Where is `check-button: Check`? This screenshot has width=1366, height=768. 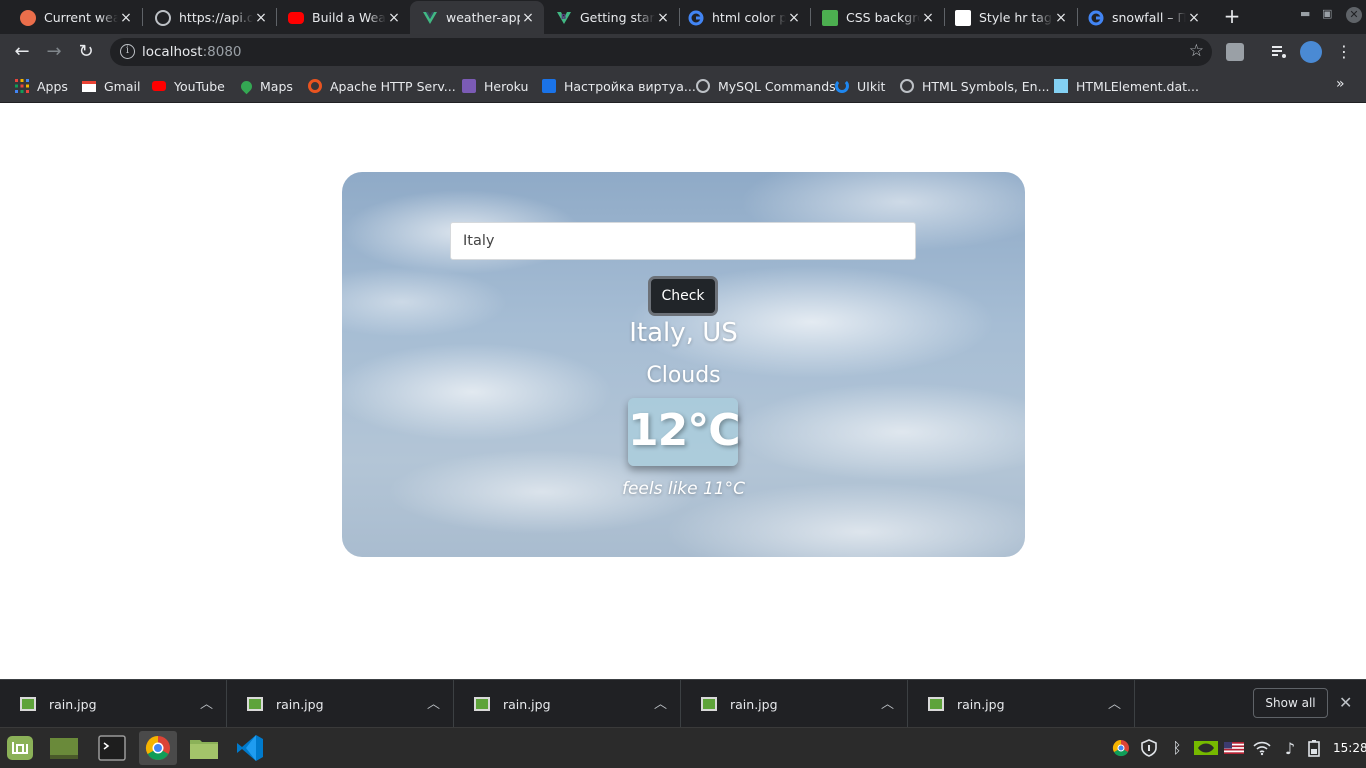 check-button: Check is located at coordinates (683, 296).